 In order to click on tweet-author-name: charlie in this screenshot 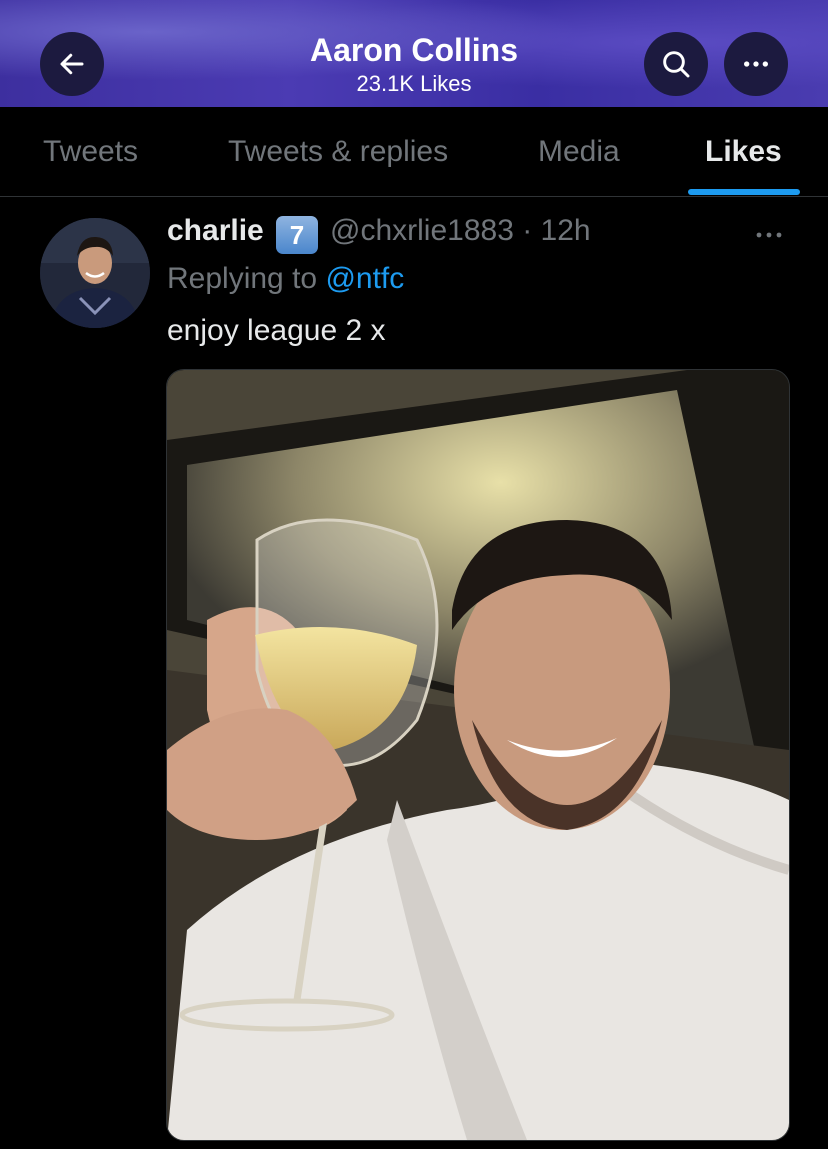, I will do `click(215, 231)`.